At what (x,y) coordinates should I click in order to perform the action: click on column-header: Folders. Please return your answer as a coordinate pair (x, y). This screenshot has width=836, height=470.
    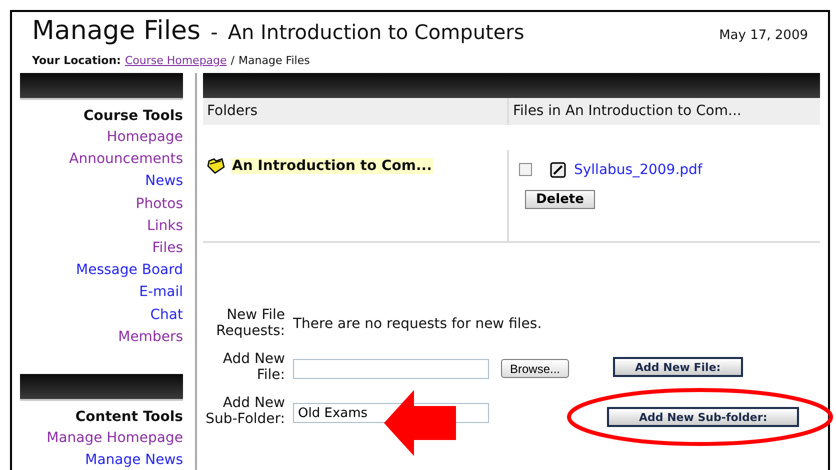
    Looking at the image, I should click on (355, 111).